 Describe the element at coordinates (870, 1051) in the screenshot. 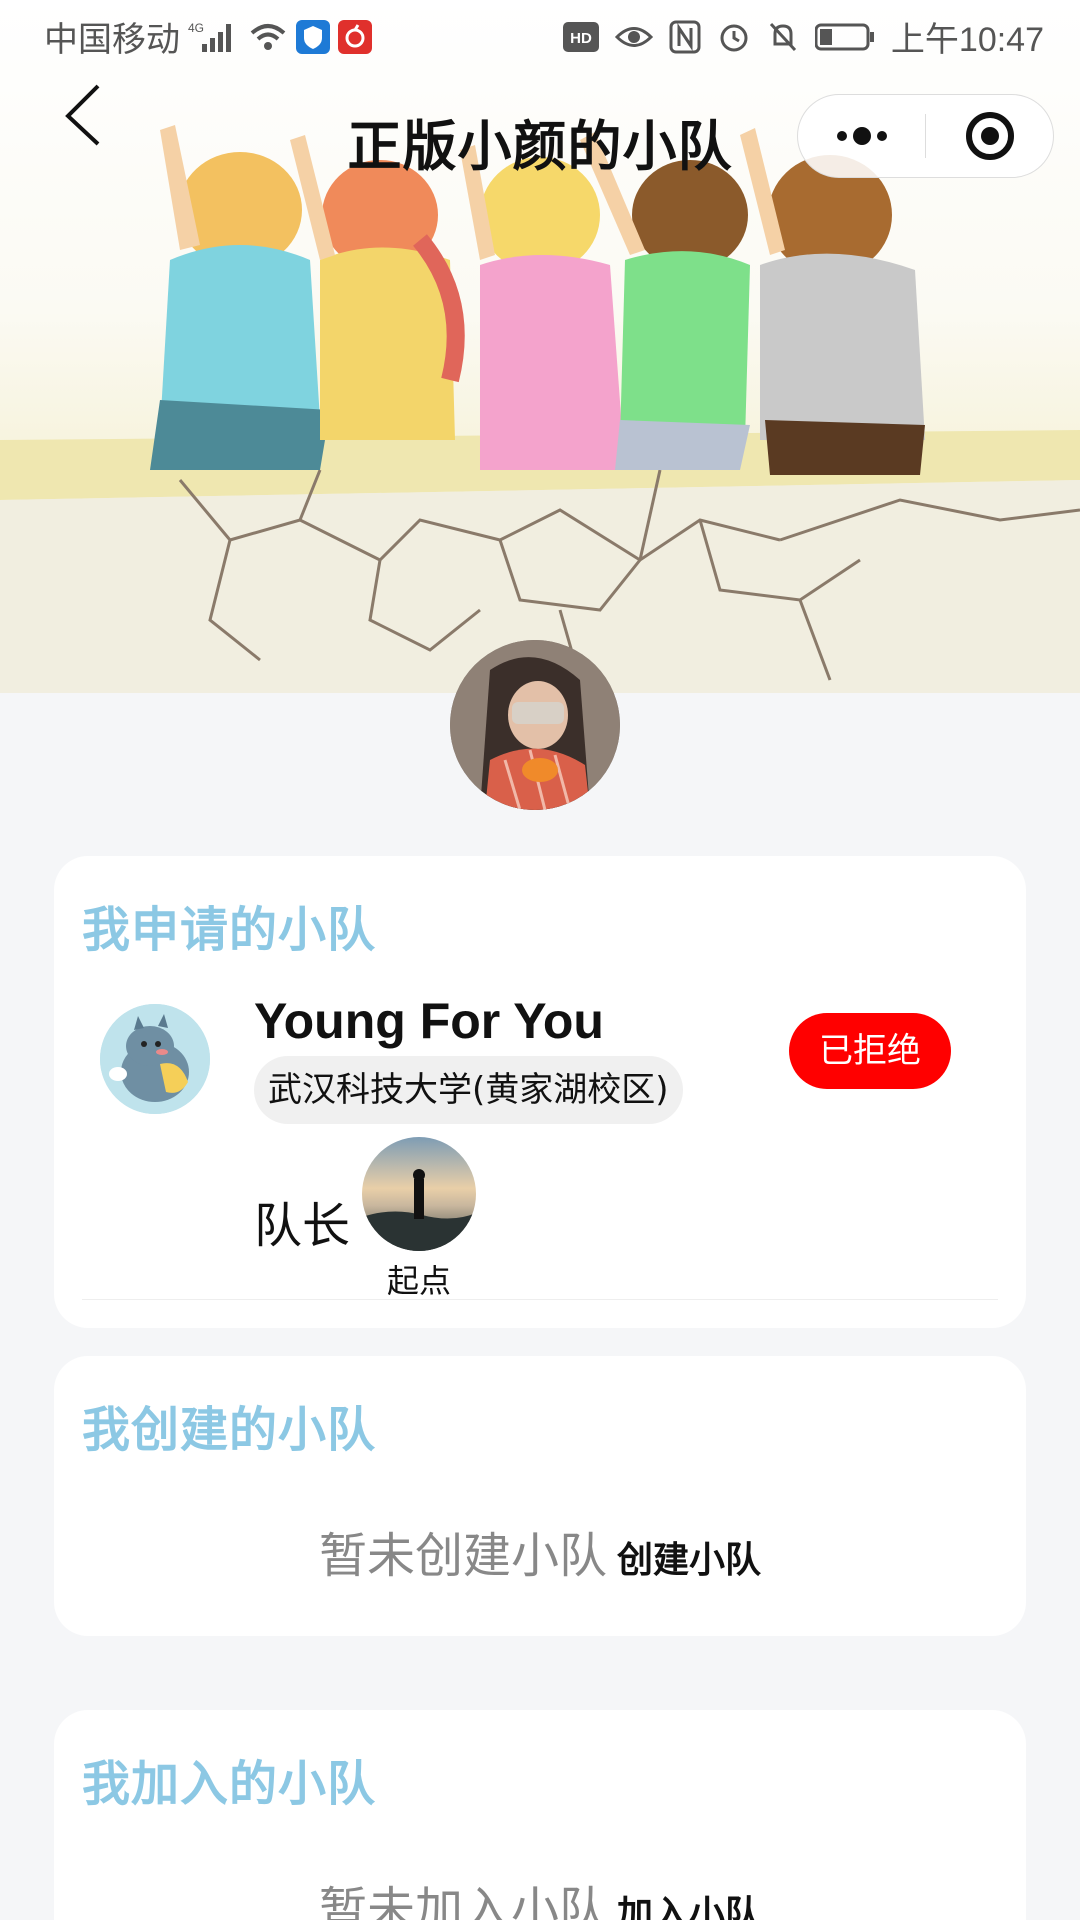

I see `status-badge: 已拒绝` at that location.